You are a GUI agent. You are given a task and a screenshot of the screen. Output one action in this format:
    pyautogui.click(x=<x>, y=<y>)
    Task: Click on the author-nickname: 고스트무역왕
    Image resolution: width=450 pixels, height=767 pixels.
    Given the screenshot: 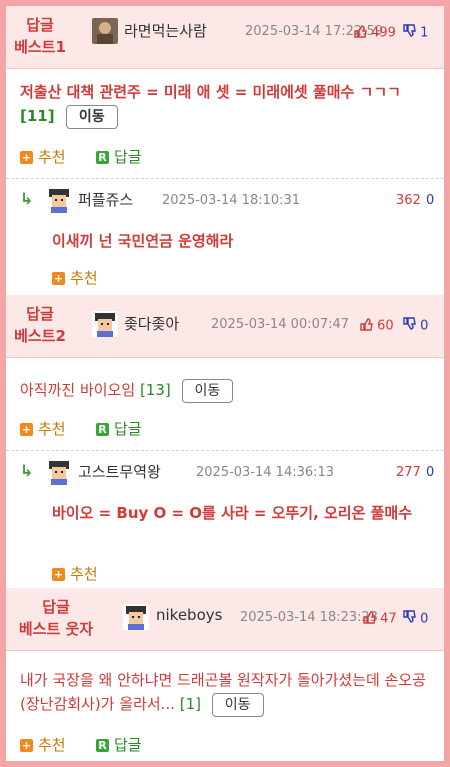 What is the action you would take?
    pyautogui.click(x=119, y=471)
    